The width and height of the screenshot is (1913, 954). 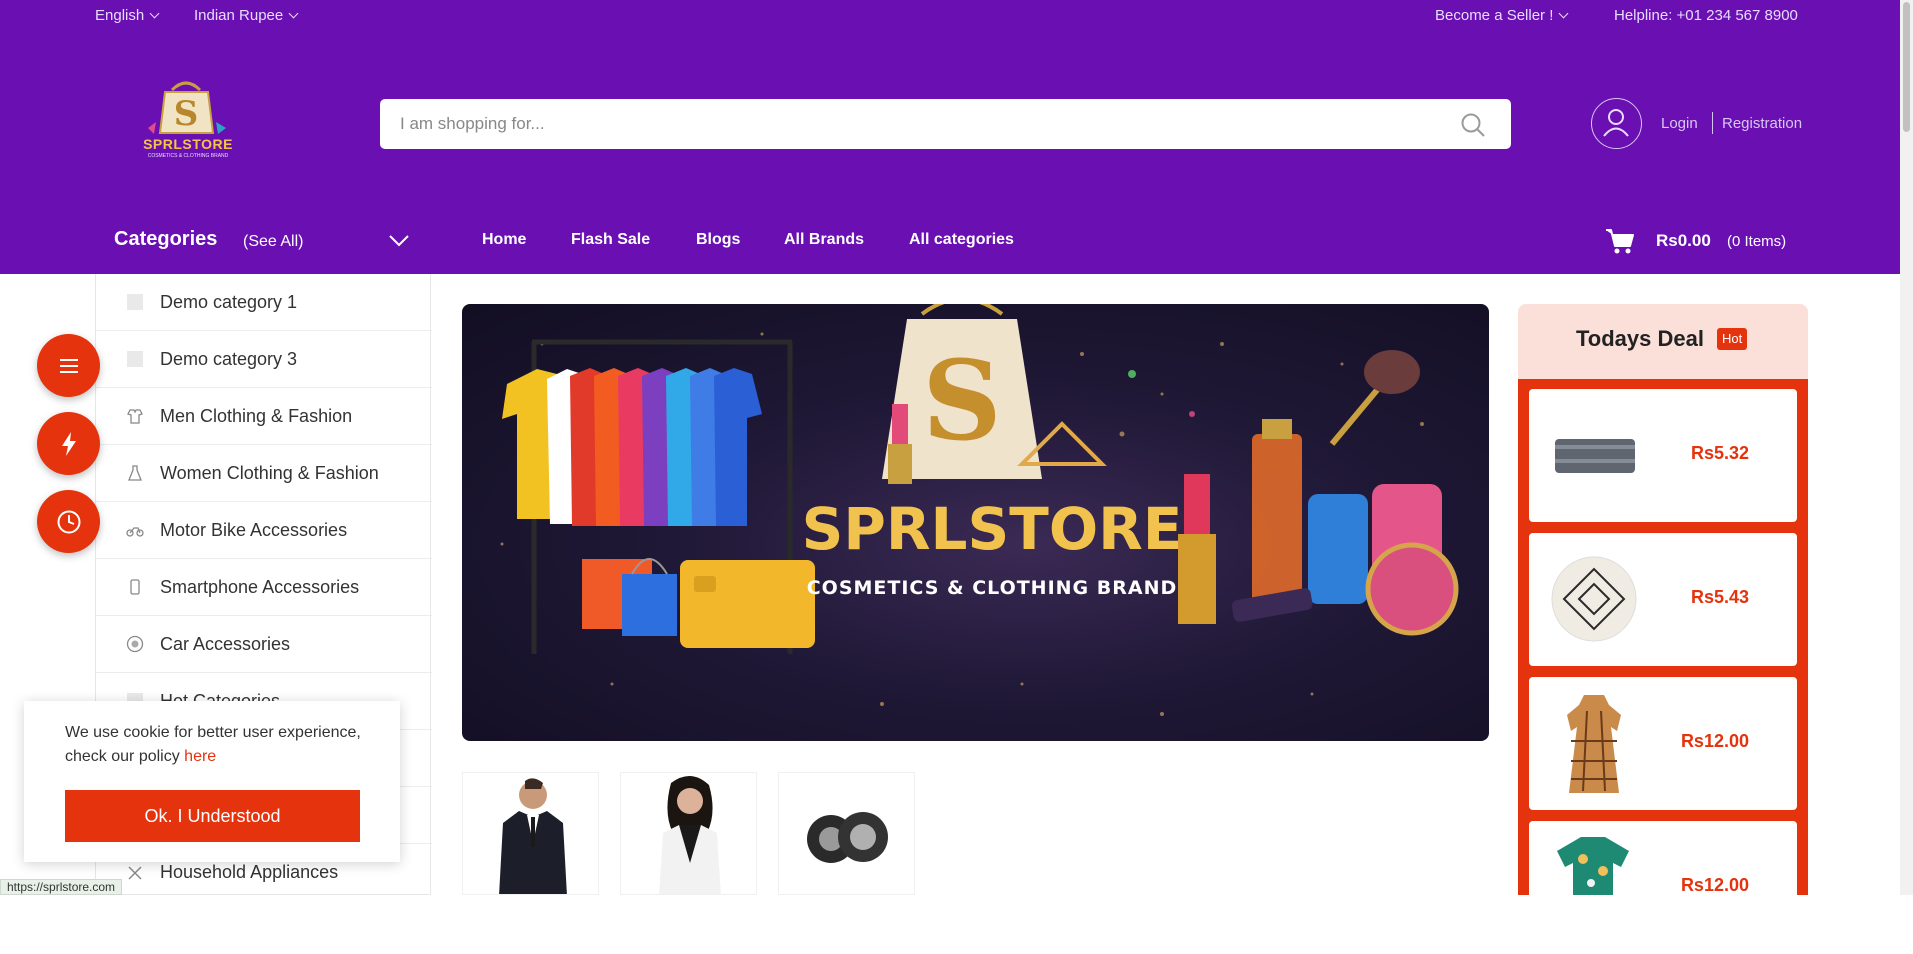 I want to click on product-thumb-woman, so click(x=688, y=833).